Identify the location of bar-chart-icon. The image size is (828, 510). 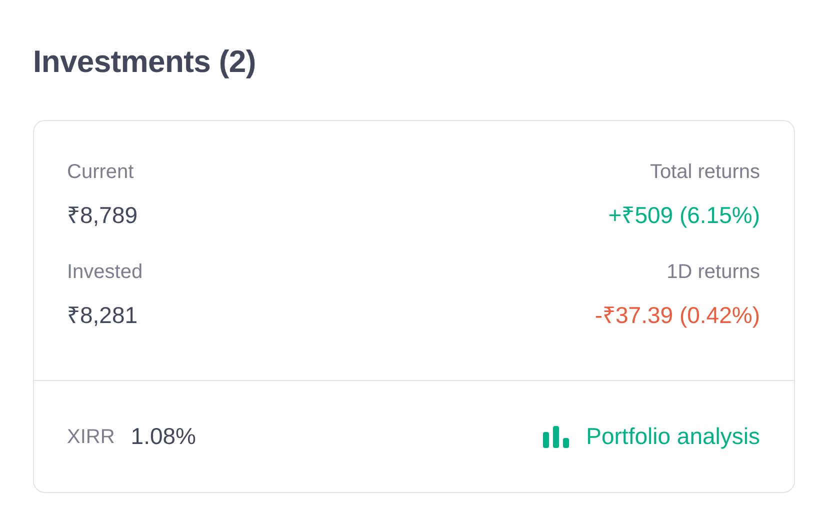
(556, 437).